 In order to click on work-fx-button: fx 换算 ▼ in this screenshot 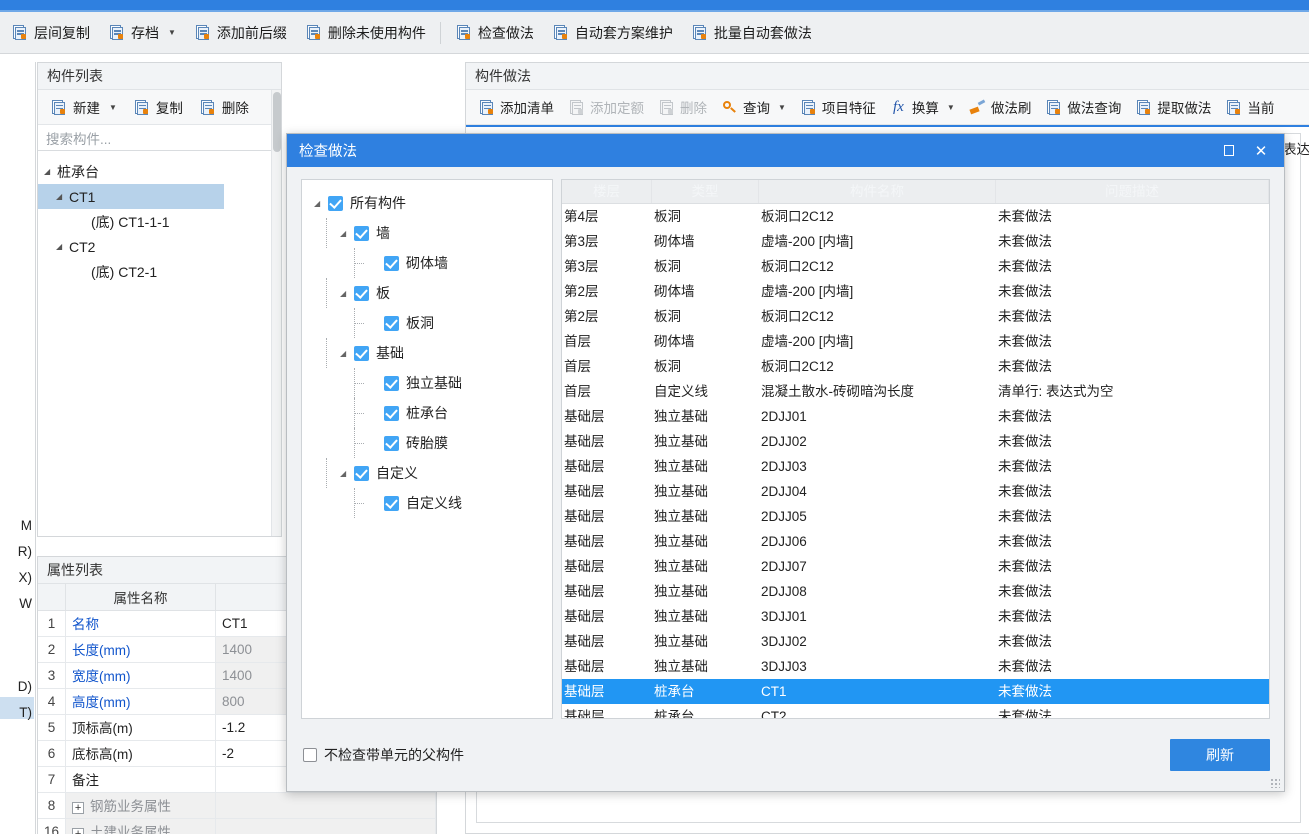, I will do `click(922, 107)`.